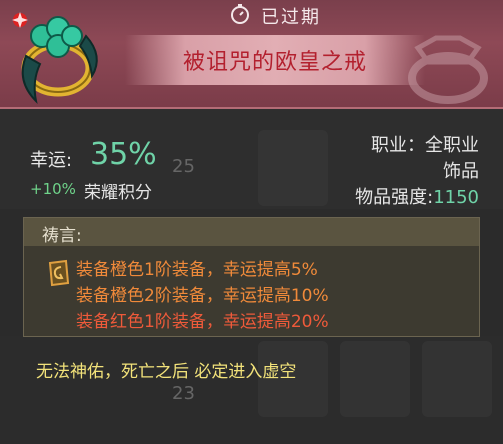 This screenshot has height=444, width=503. What do you see at coordinates (456, 197) in the screenshot?
I see `item-power-value: 1150` at bounding box center [456, 197].